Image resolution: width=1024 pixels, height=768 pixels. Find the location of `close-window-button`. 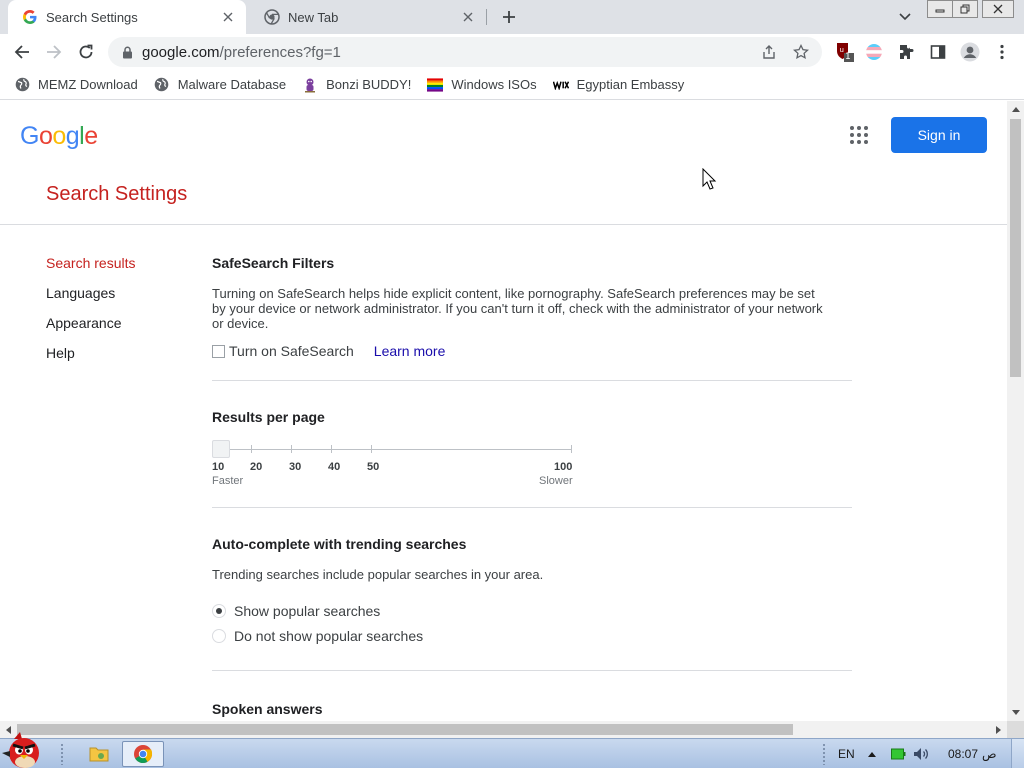

close-window-button is located at coordinates (998, 9).